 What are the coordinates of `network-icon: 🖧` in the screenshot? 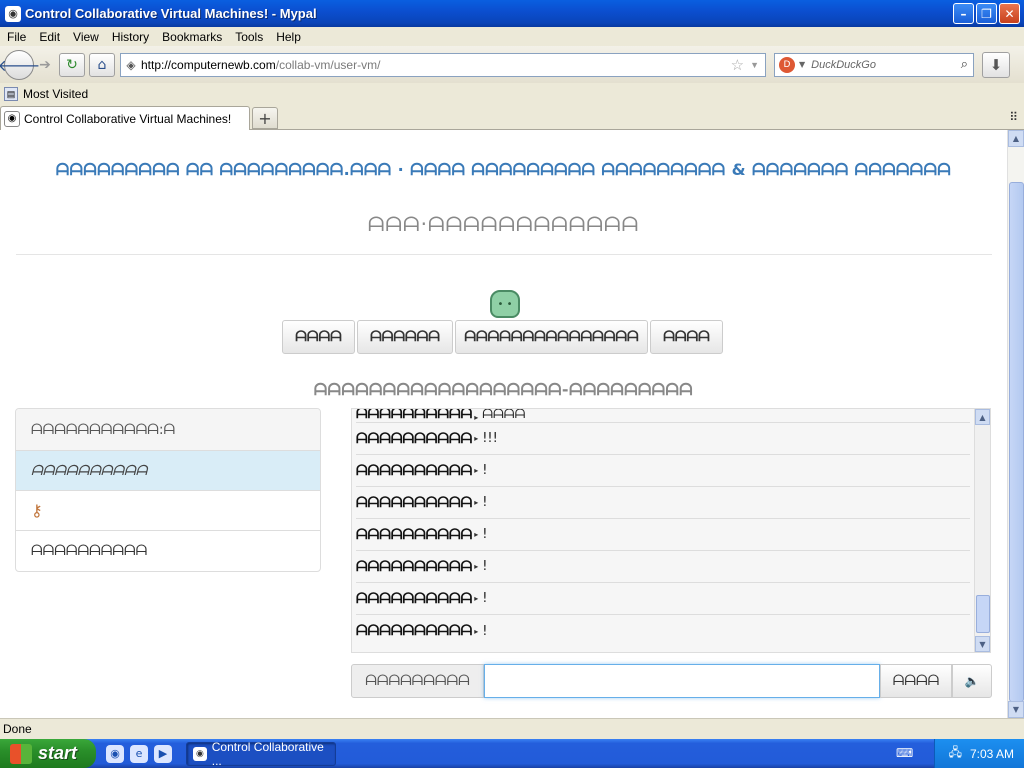 It's located at (955, 753).